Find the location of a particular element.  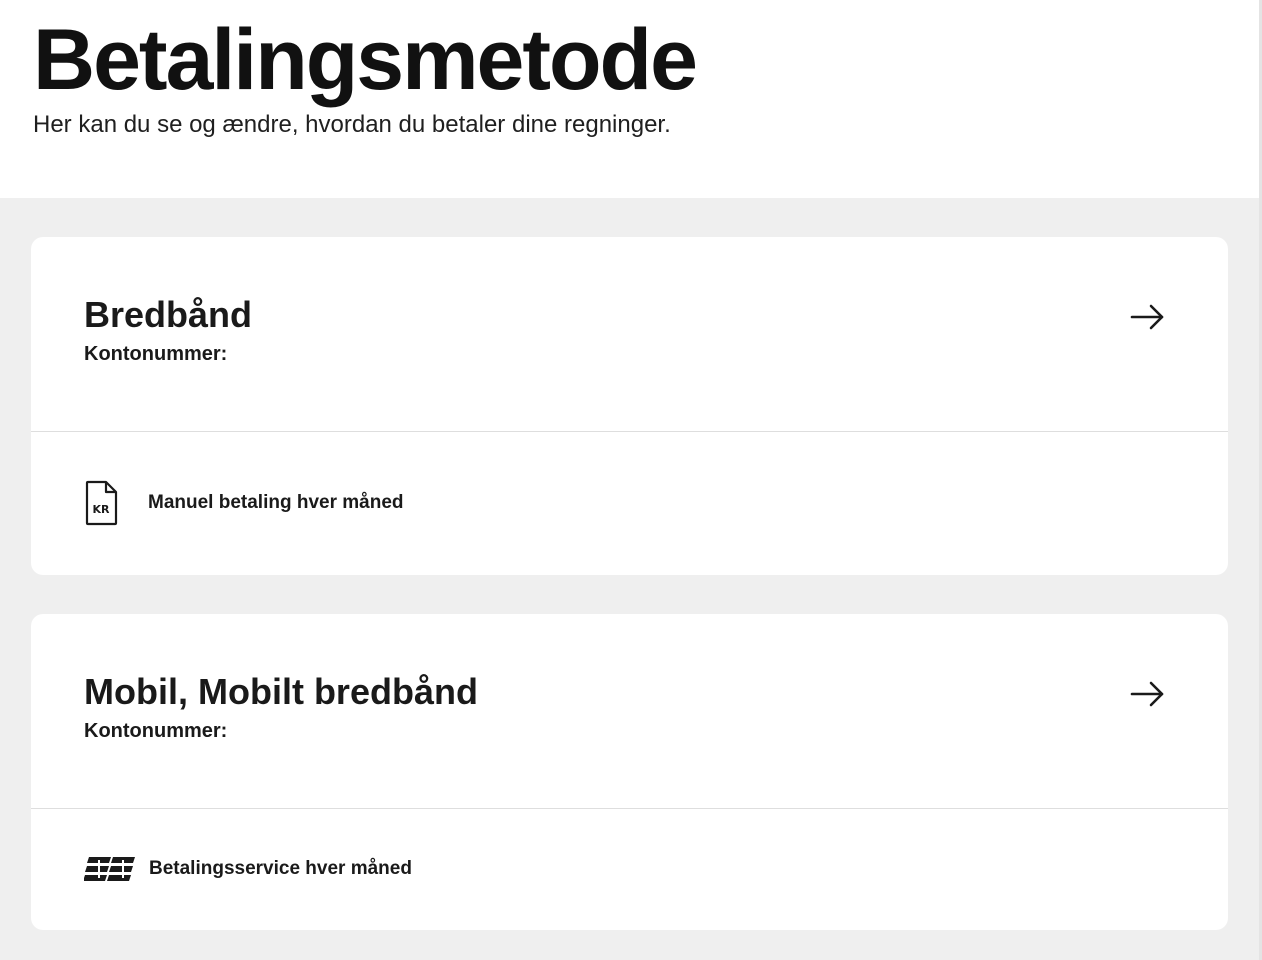

payment-method-label: Manuel betaling hver måned is located at coordinates (276, 502).